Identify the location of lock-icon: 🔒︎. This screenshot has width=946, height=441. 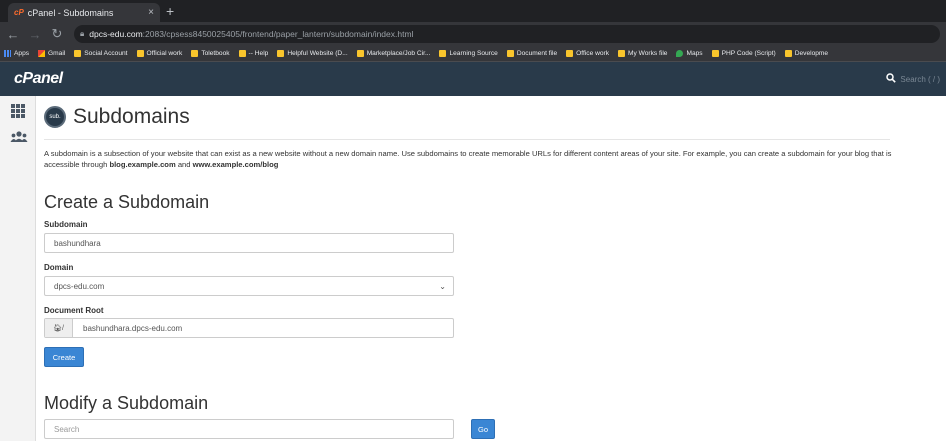
(82, 33).